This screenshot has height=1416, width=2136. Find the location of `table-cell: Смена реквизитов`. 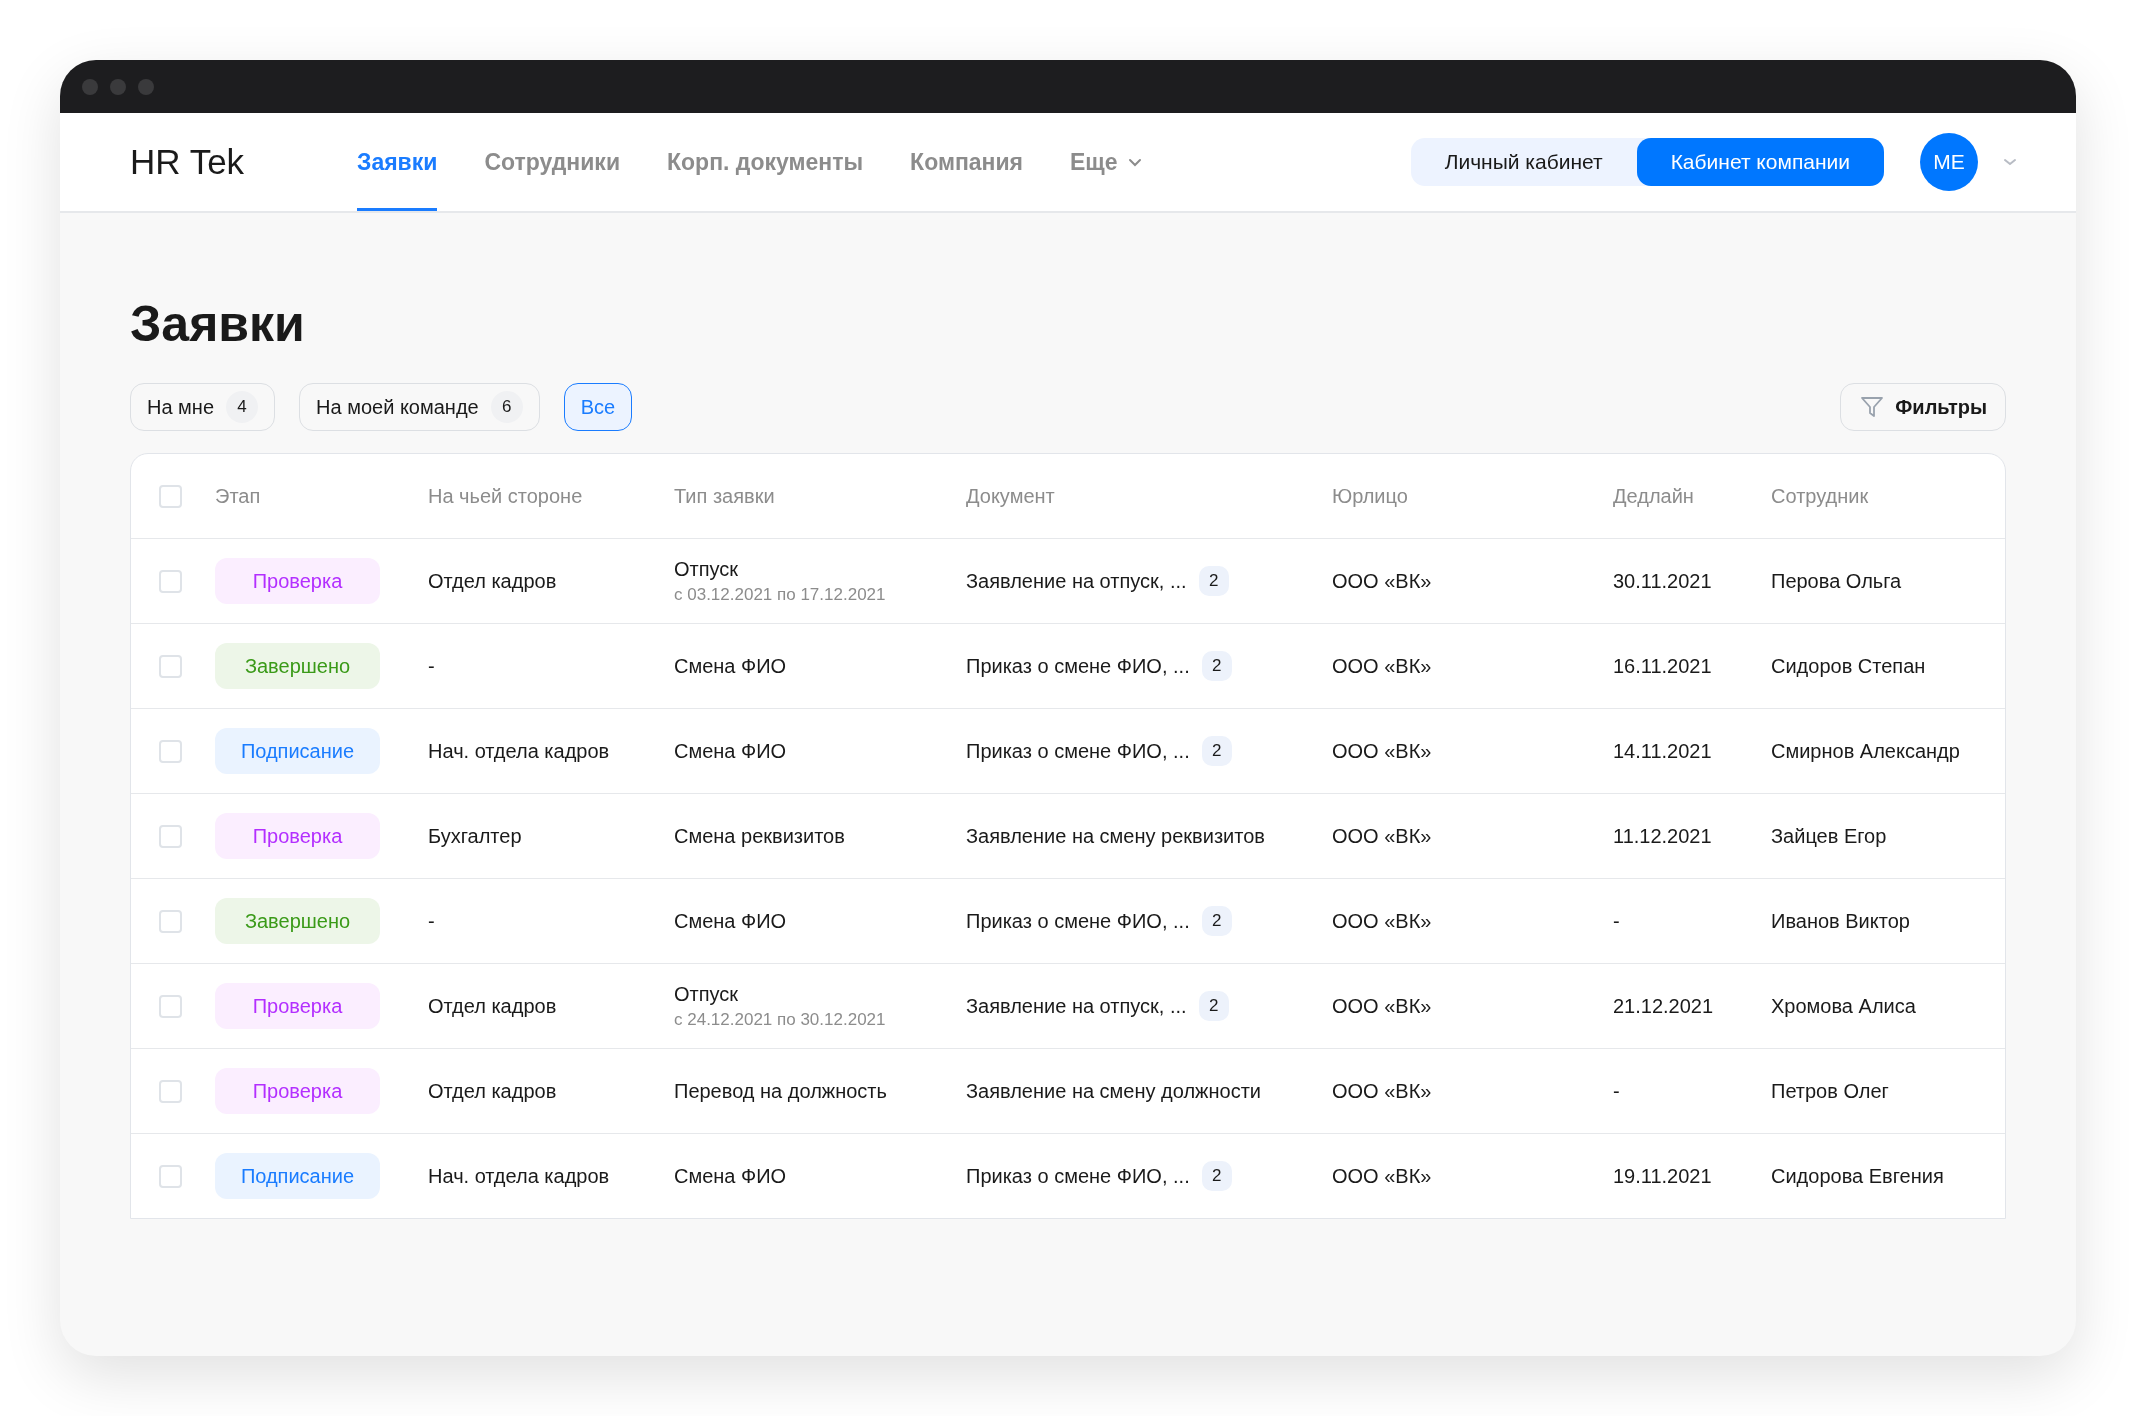

table-cell: Смена реквизитов is located at coordinates (759, 836).